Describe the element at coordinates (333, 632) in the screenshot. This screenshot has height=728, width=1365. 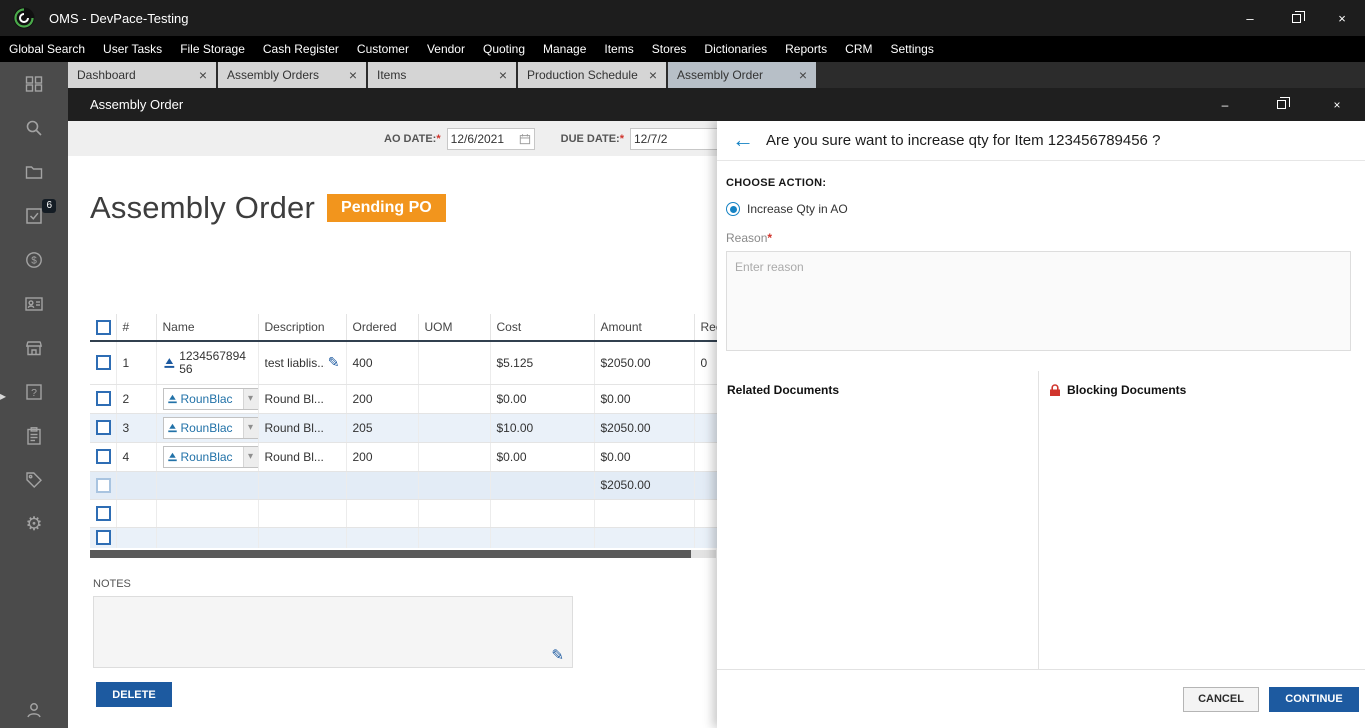
I see `notes-field: ✎` at that location.